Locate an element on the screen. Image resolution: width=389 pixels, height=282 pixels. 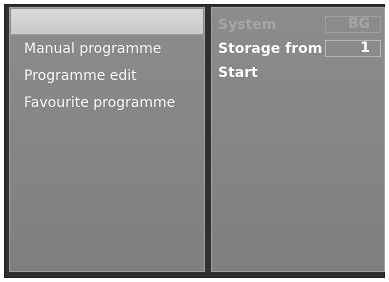
menu-item-label: Manual programme is located at coordinates (93, 49).